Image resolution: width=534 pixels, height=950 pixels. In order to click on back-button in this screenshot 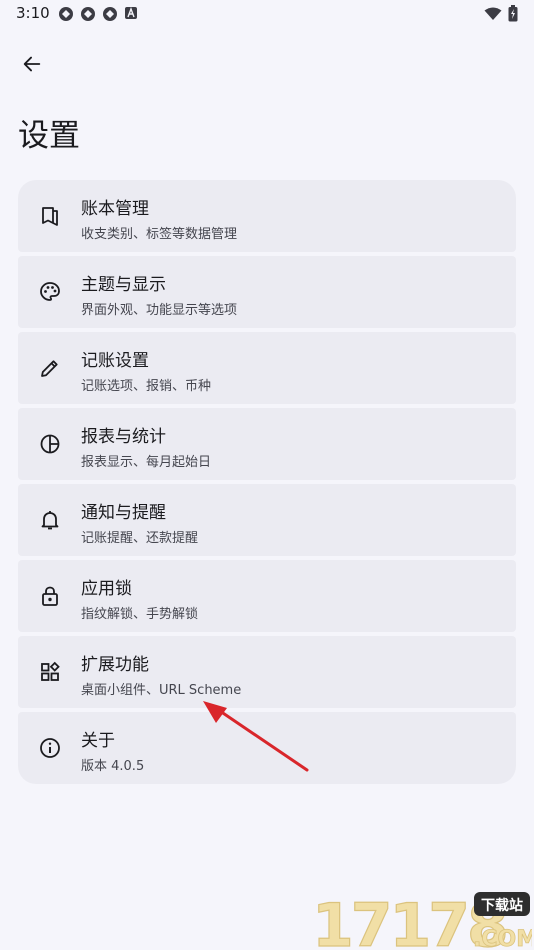, I will do `click(32, 64)`.